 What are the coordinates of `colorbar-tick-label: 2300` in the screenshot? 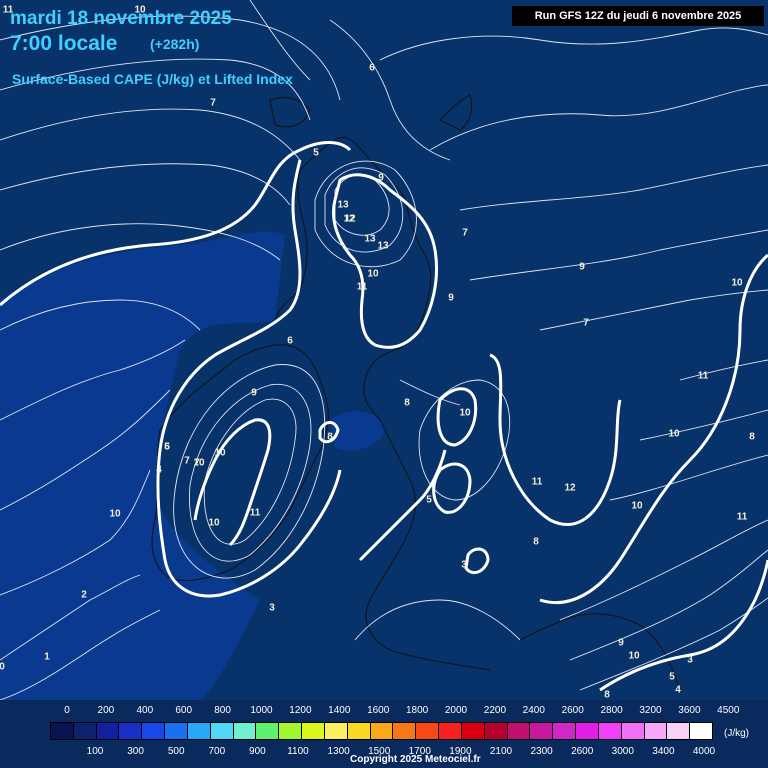 It's located at (541, 751).